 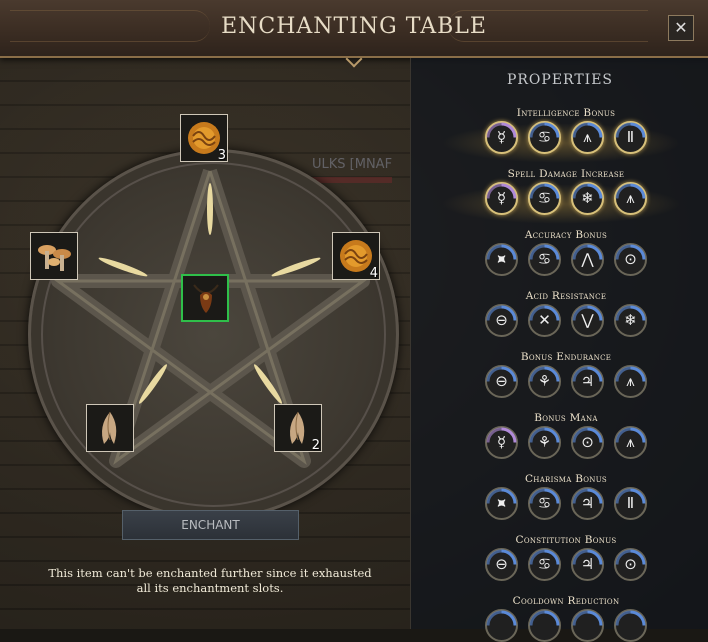 What do you see at coordinates (566, 381) in the screenshot?
I see `rune-list: ⊖ ⚘ ♃ ⩚` at bounding box center [566, 381].